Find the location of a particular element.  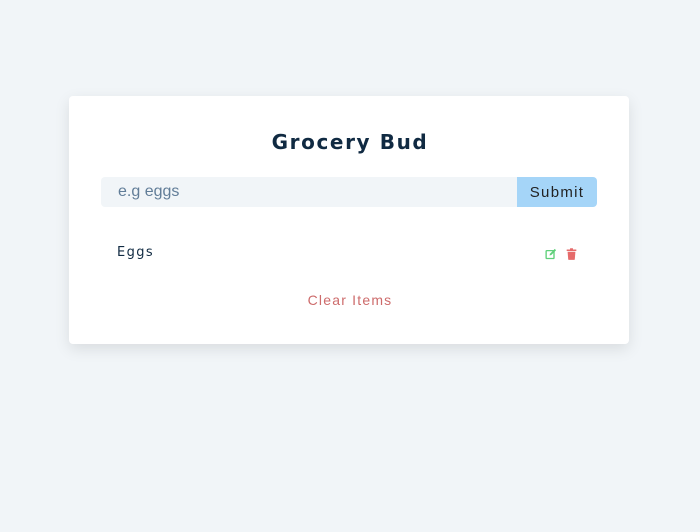

trash-icon is located at coordinates (571, 254).